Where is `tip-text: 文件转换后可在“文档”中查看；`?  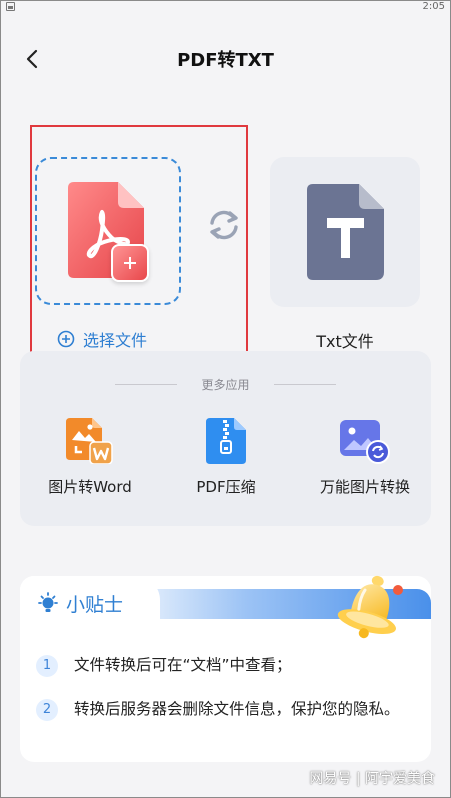 tip-text: 文件转换后可在“文档”中查看； is located at coordinates (183, 665).